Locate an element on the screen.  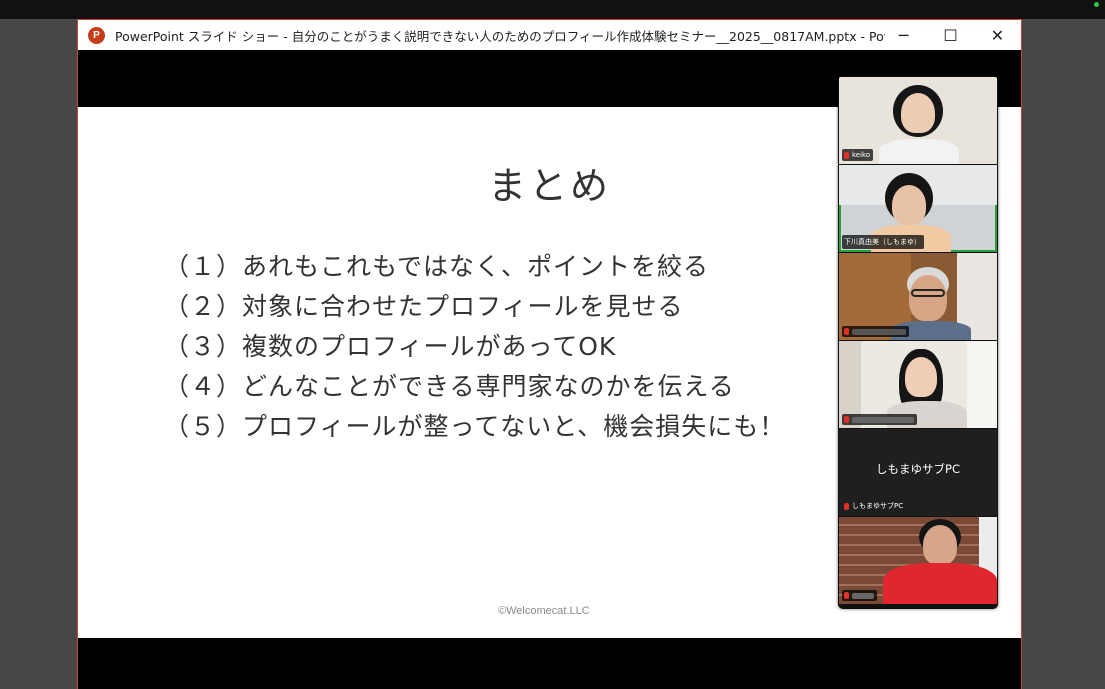
summary-point: （１）あれもこれもではなく、ポイントを絞る is located at coordinates (437, 266).